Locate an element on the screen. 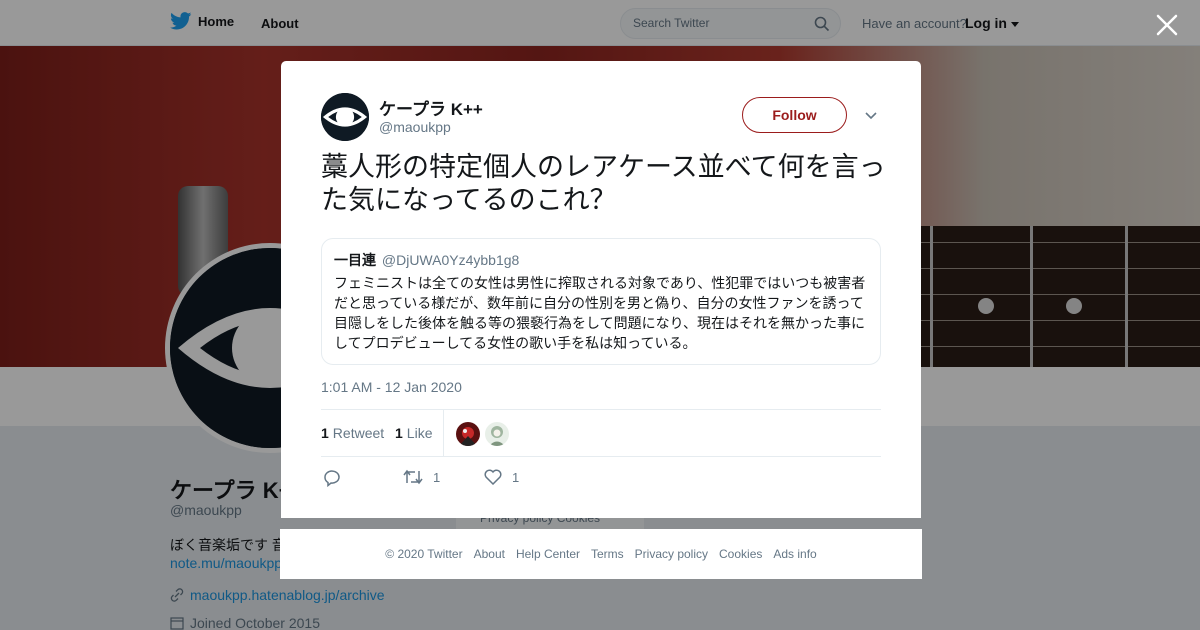 The width and height of the screenshot is (1200, 630). tweet-text: 藁人形の特定個人のレアケース並べて何を言った気になってるのこれ？ is located at coordinates (603, 183).